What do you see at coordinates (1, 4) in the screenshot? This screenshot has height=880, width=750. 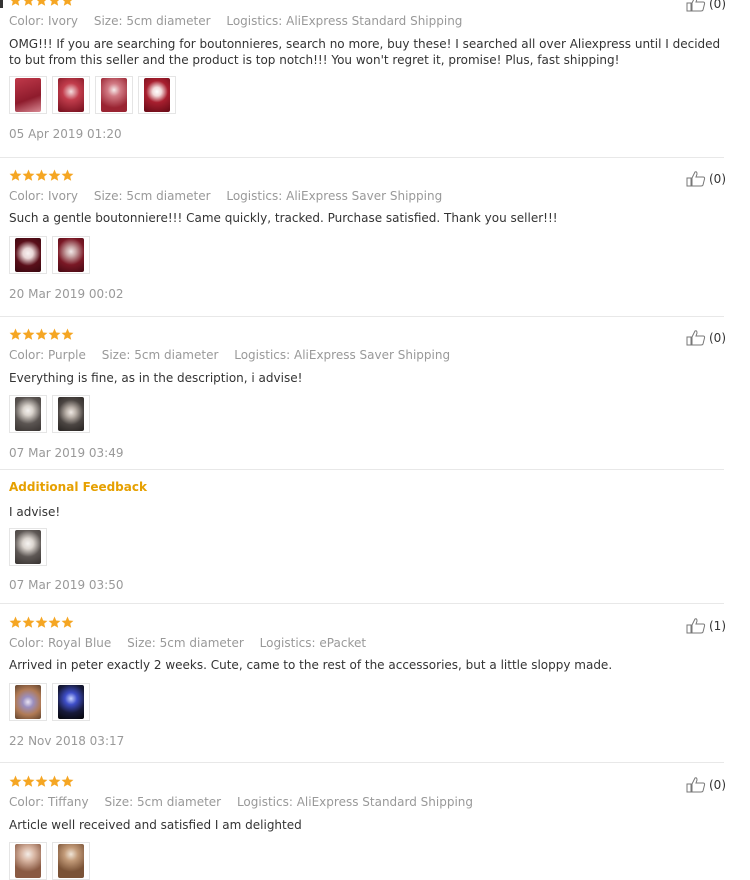 I see `text-cursor` at bounding box center [1, 4].